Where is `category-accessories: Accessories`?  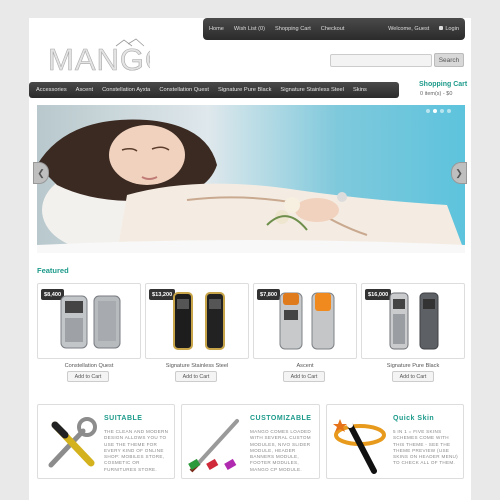 category-accessories: Accessories is located at coordinates (51, 90).